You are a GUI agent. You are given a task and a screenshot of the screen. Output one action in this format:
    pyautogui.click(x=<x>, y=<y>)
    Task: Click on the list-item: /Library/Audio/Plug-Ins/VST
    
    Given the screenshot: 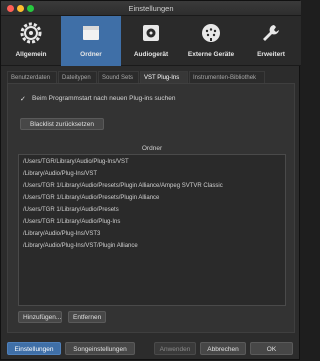 What is the action you would take?
    pyautogui.click(x=60, y=176)
    